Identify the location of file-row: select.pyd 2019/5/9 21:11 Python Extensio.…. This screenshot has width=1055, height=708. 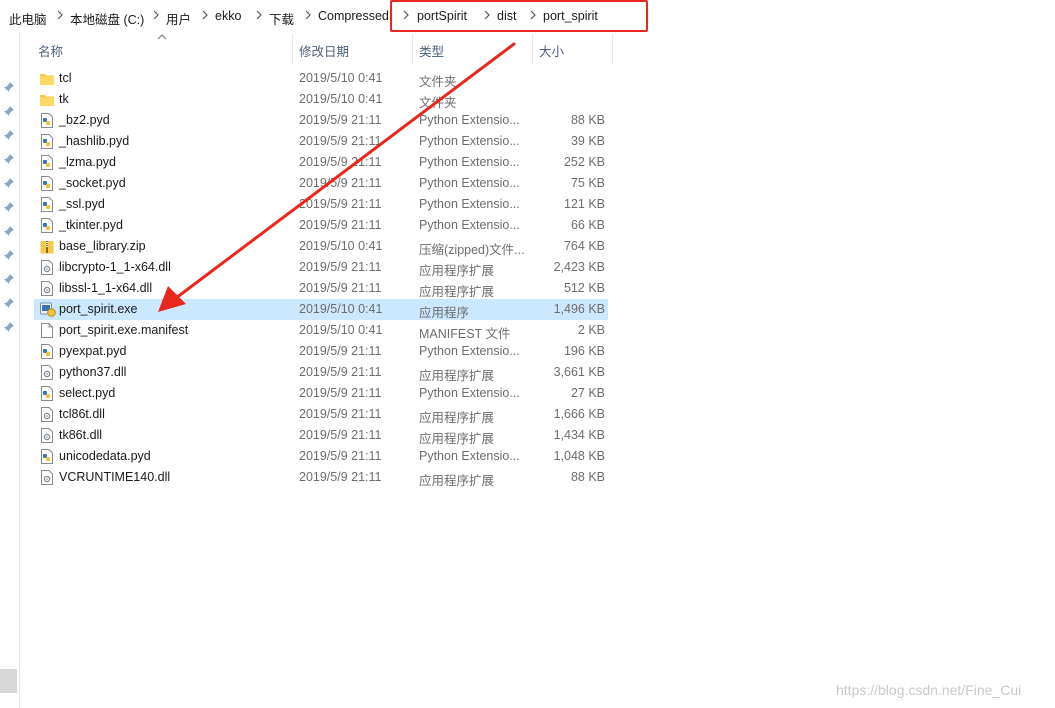
(321, 393).